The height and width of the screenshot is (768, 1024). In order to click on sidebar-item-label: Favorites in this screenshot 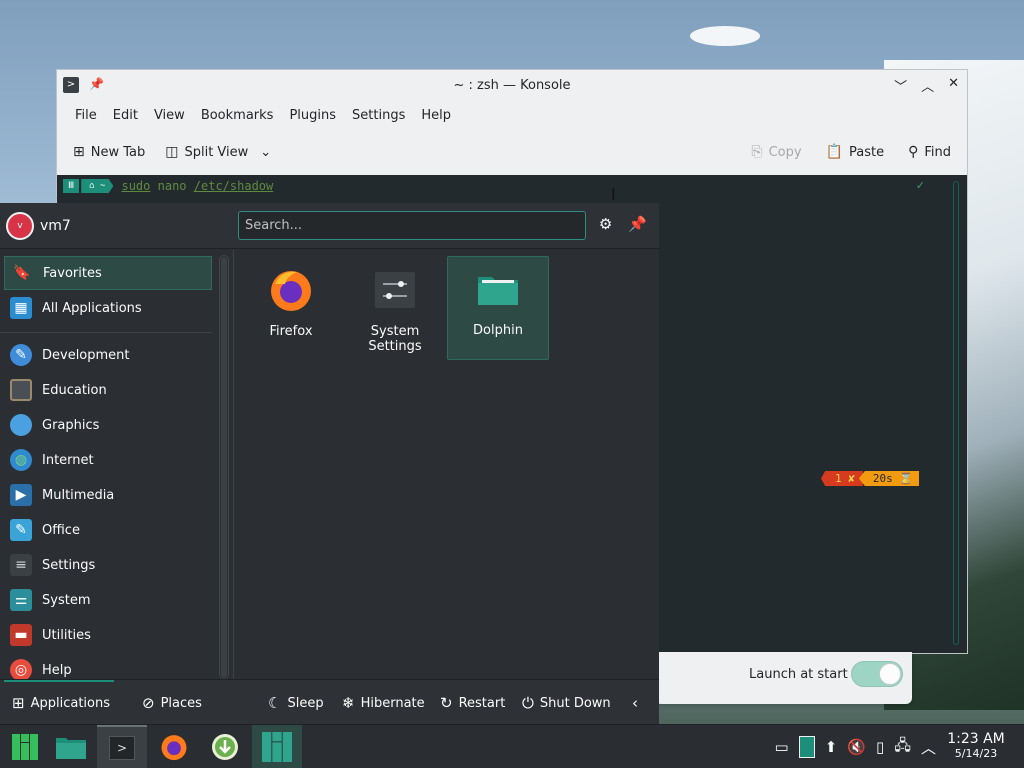, I will do `click(72, 273)`.